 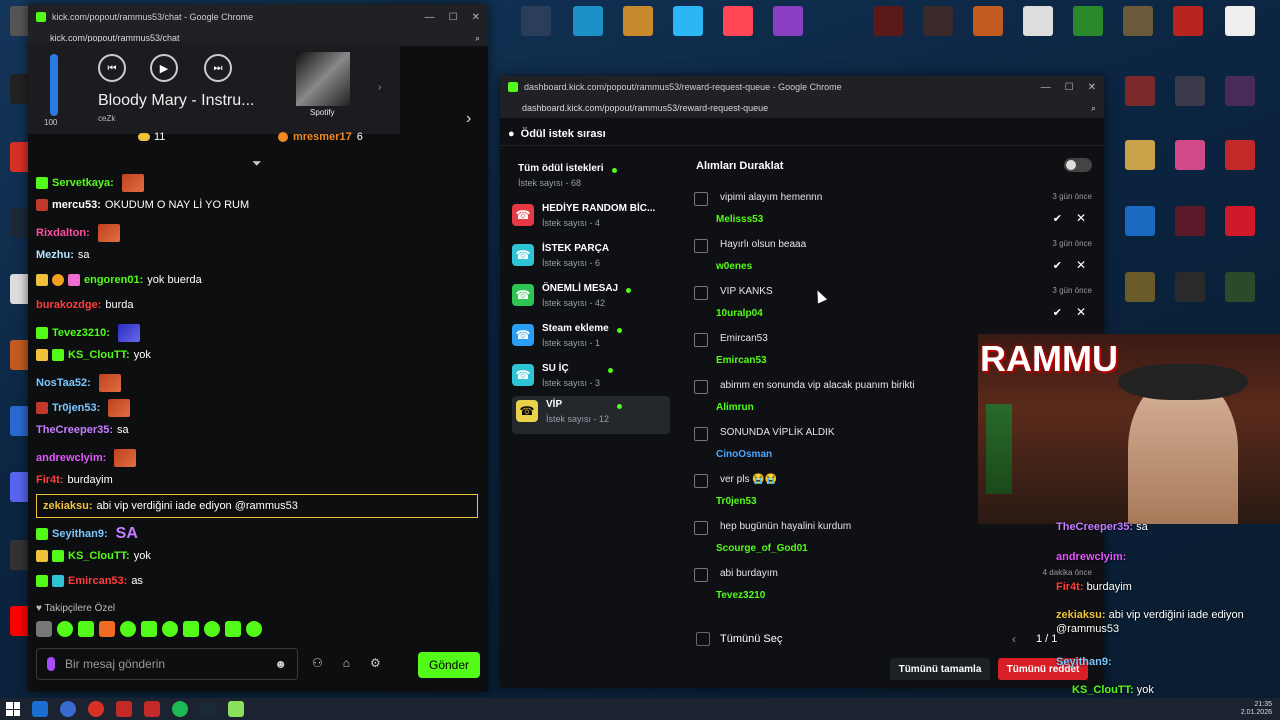 What do you see at coordinates (738, 22) in the screenshot?
I see `desktop-icon-valorant` at bounding box center [738, 22].